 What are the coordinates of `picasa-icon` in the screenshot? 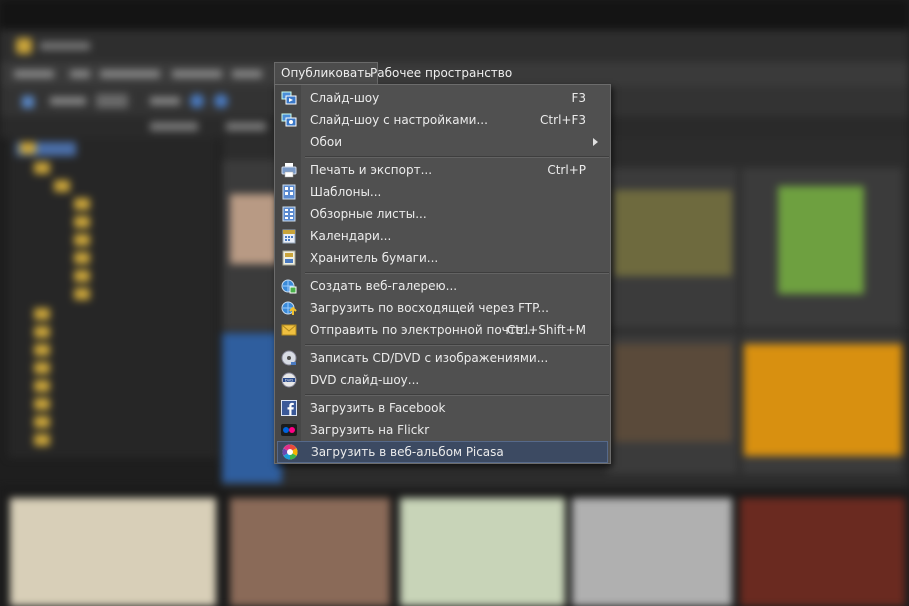 It's located at (290, 452).